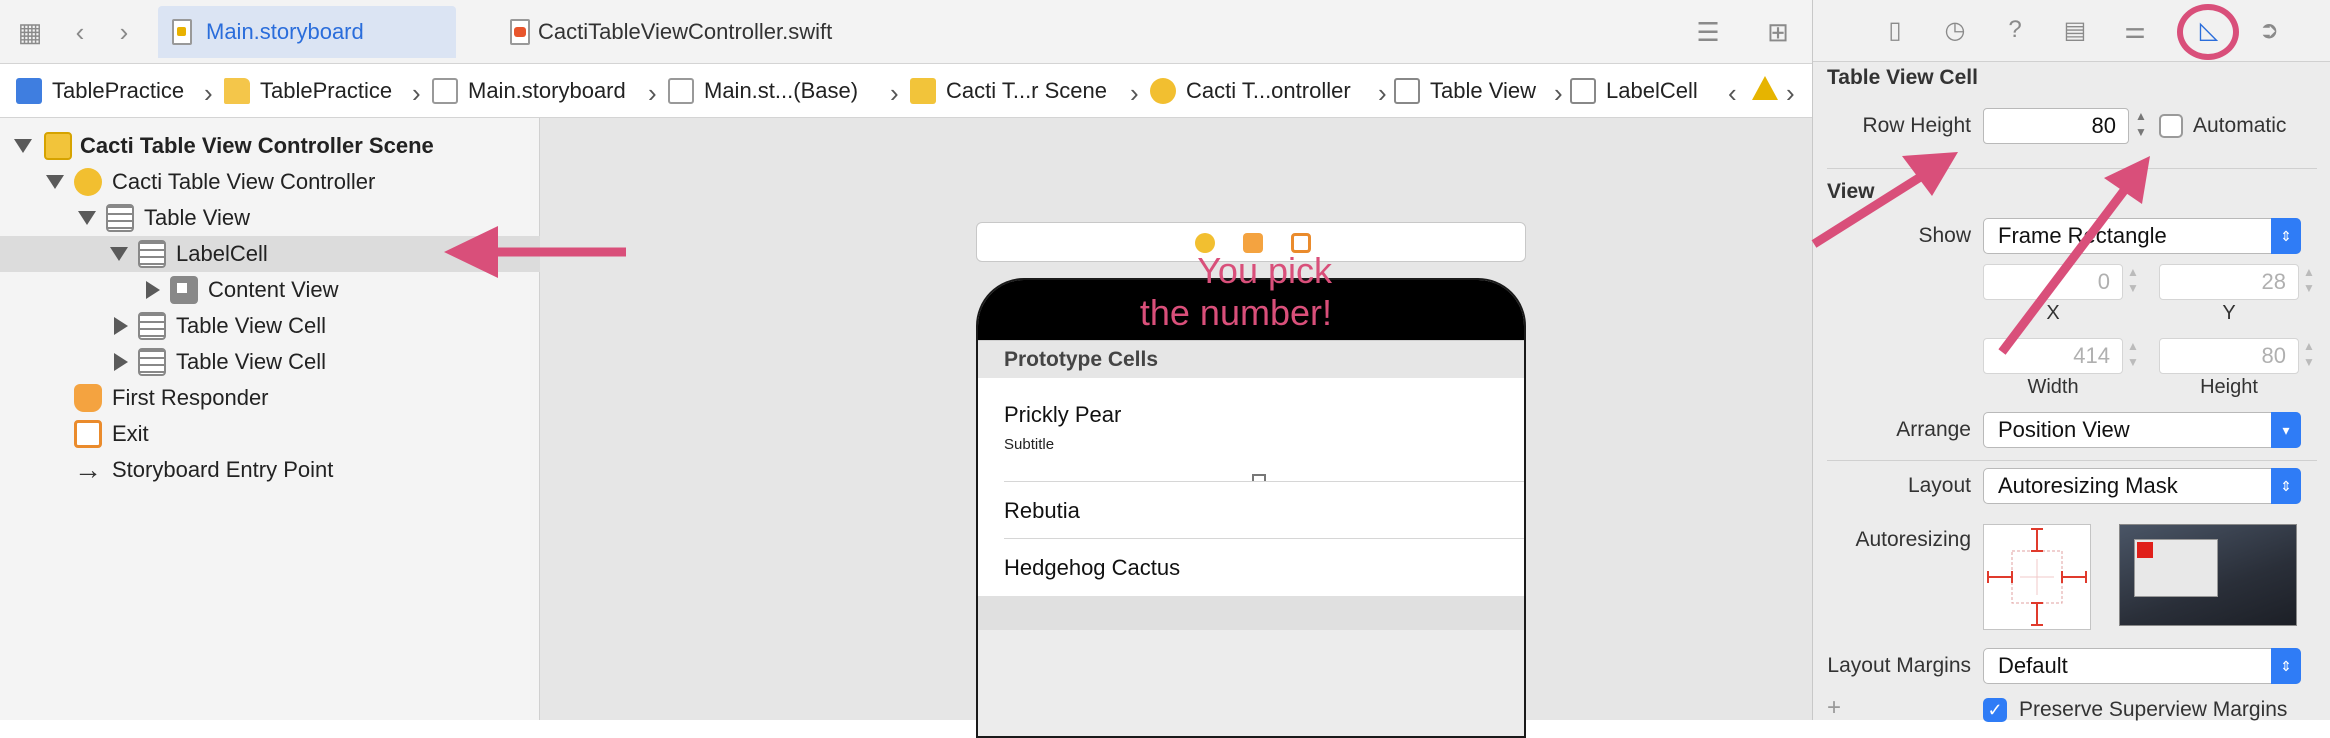 The image size is (2330, 738). What do you see at coordinates (2229, 282) in the screenshot?
I see `y-field: 28` at bounding box center [2229, 282].